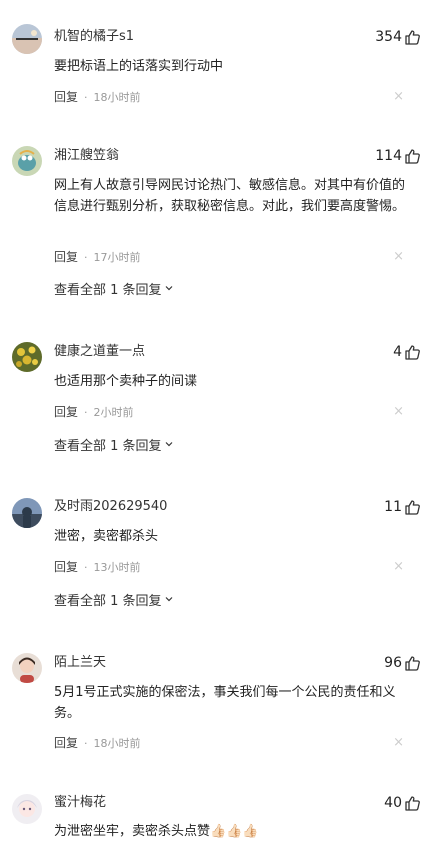 This screenshot has height=856, width=428. I want to click on comment-author: 机智的橘子s1, so click(94, 37).